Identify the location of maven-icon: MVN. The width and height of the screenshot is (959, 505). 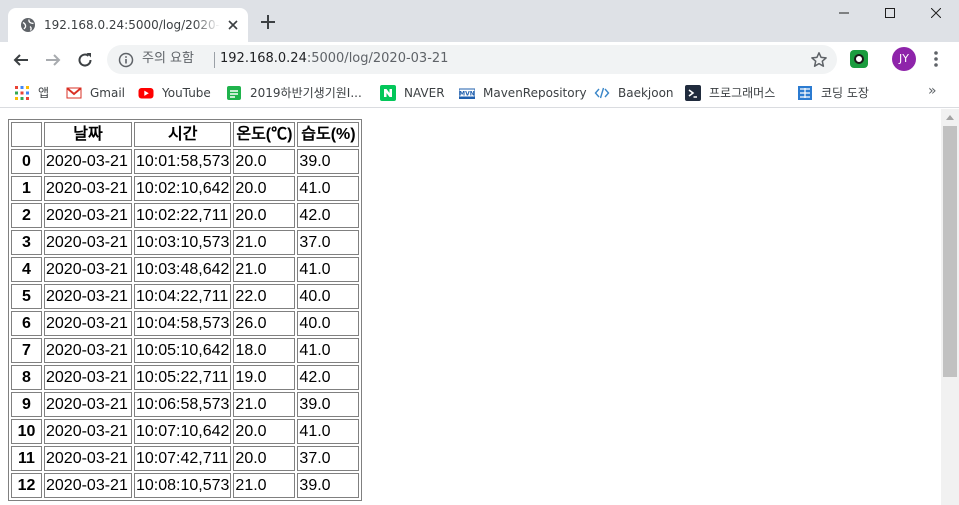
(467, 93).